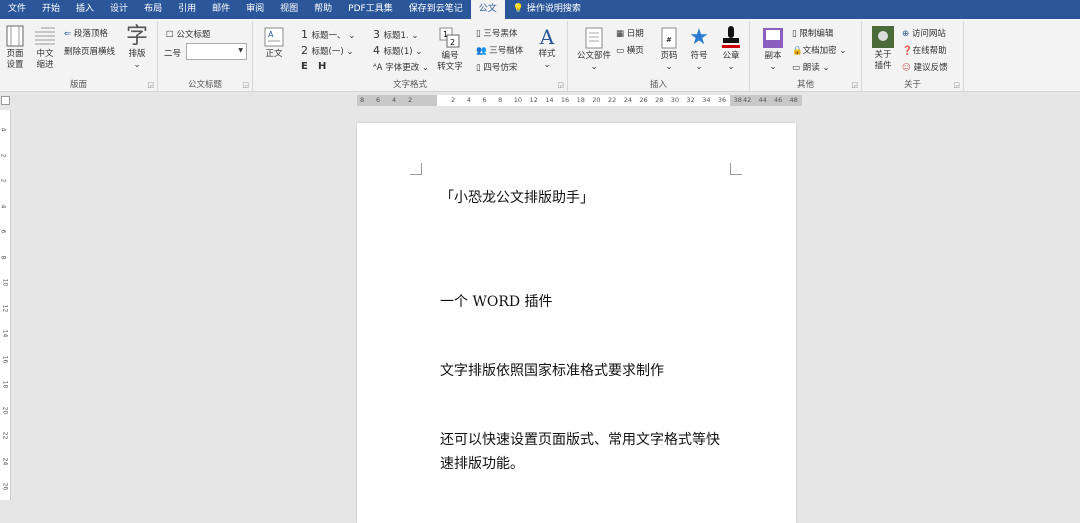 Image resolution: width=1080 pixels, height=523 pixels. What do you see at coordinates (612, 100) in the screenshot?
I see `ruler-tick-label: 22` at bounding box center [612, 100].